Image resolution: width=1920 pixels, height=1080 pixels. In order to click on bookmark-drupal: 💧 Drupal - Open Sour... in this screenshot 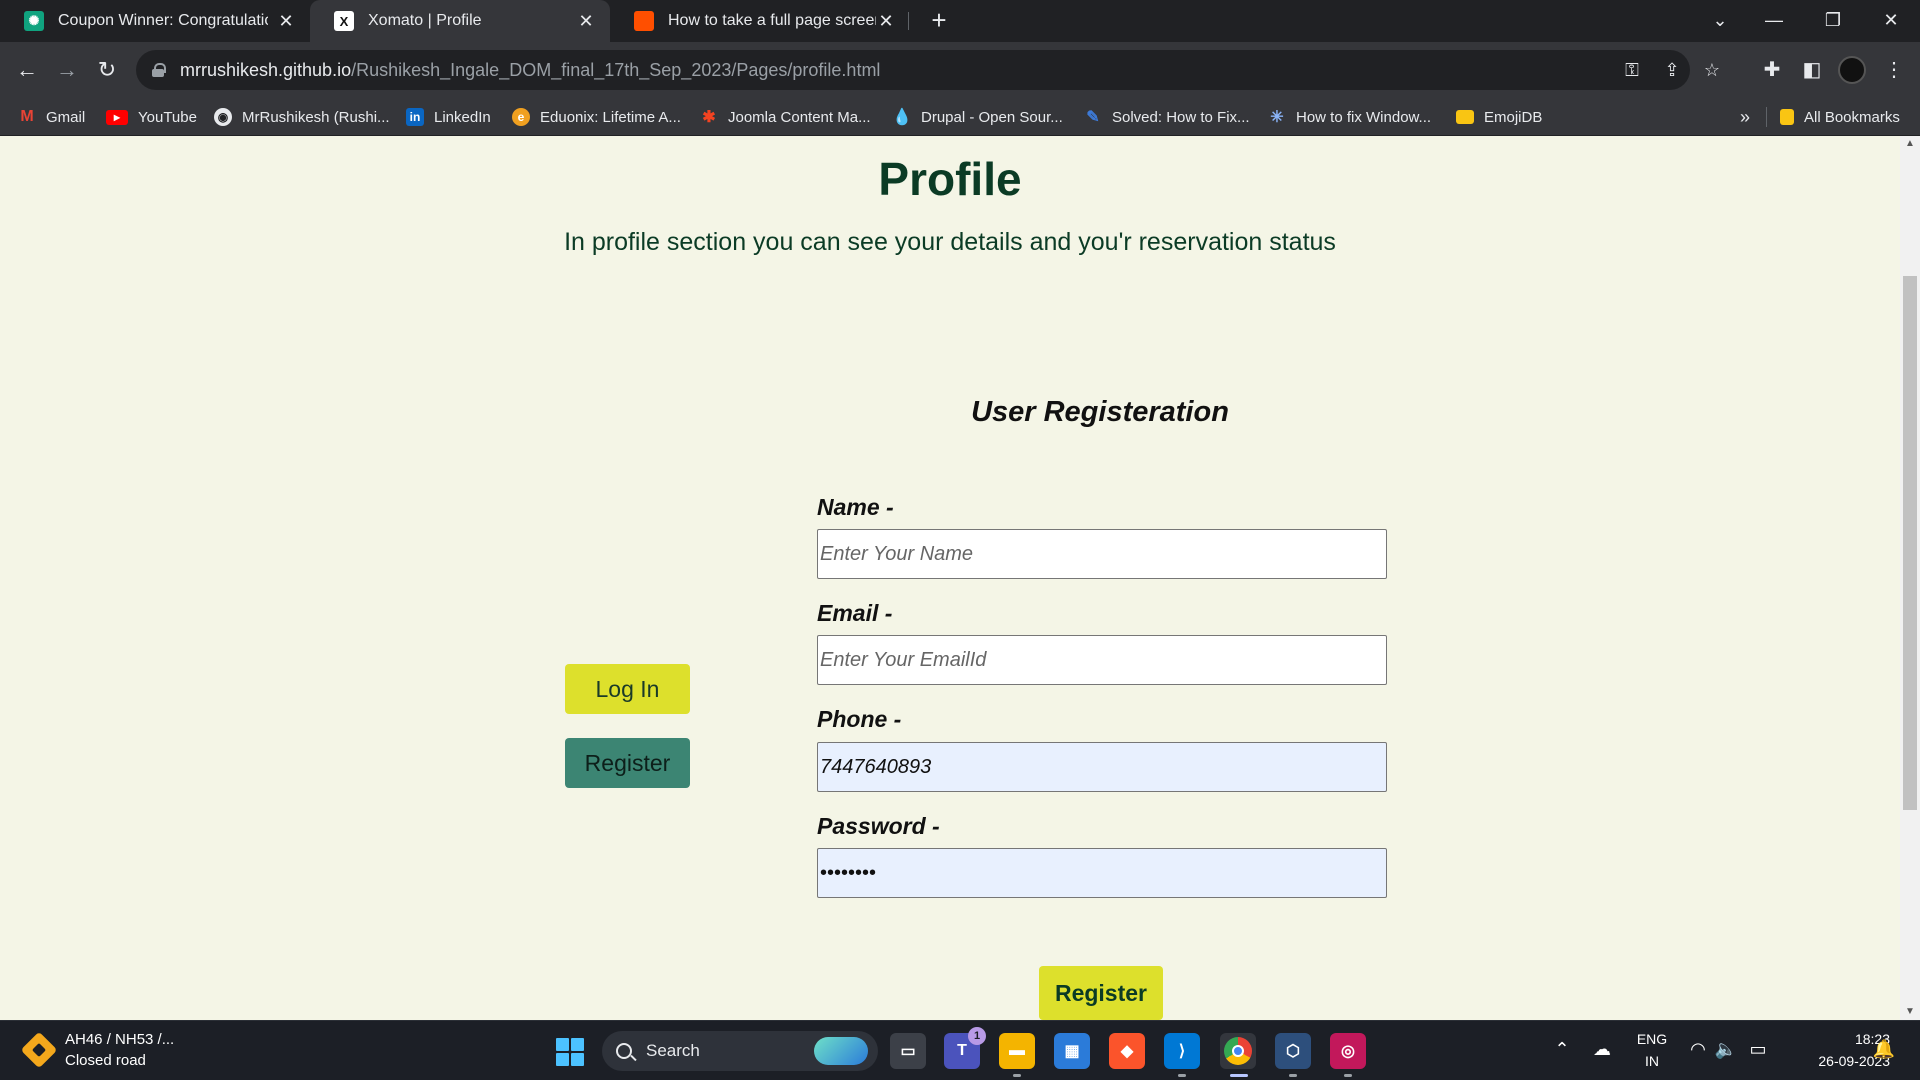, I will do `click(977, 117)`.